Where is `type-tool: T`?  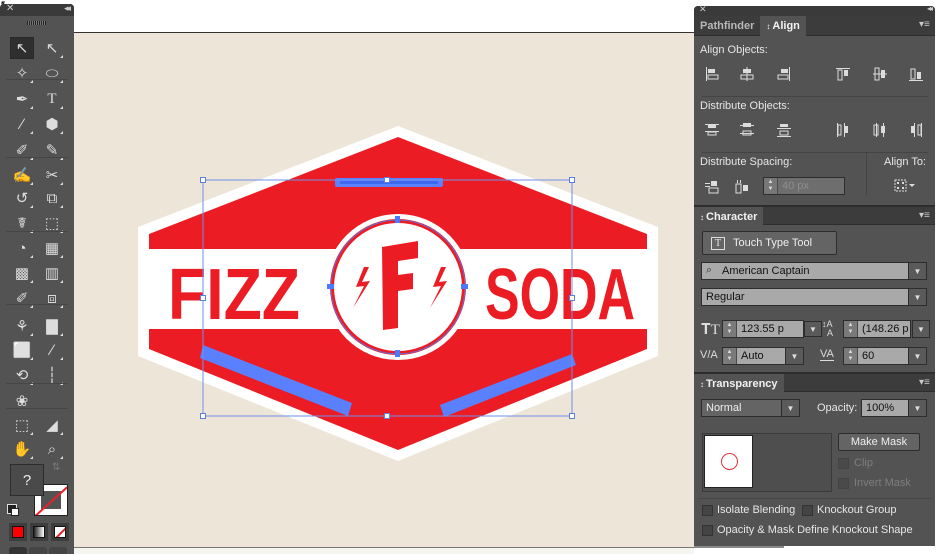
type-tool: T is located at coordinates (52, 99).